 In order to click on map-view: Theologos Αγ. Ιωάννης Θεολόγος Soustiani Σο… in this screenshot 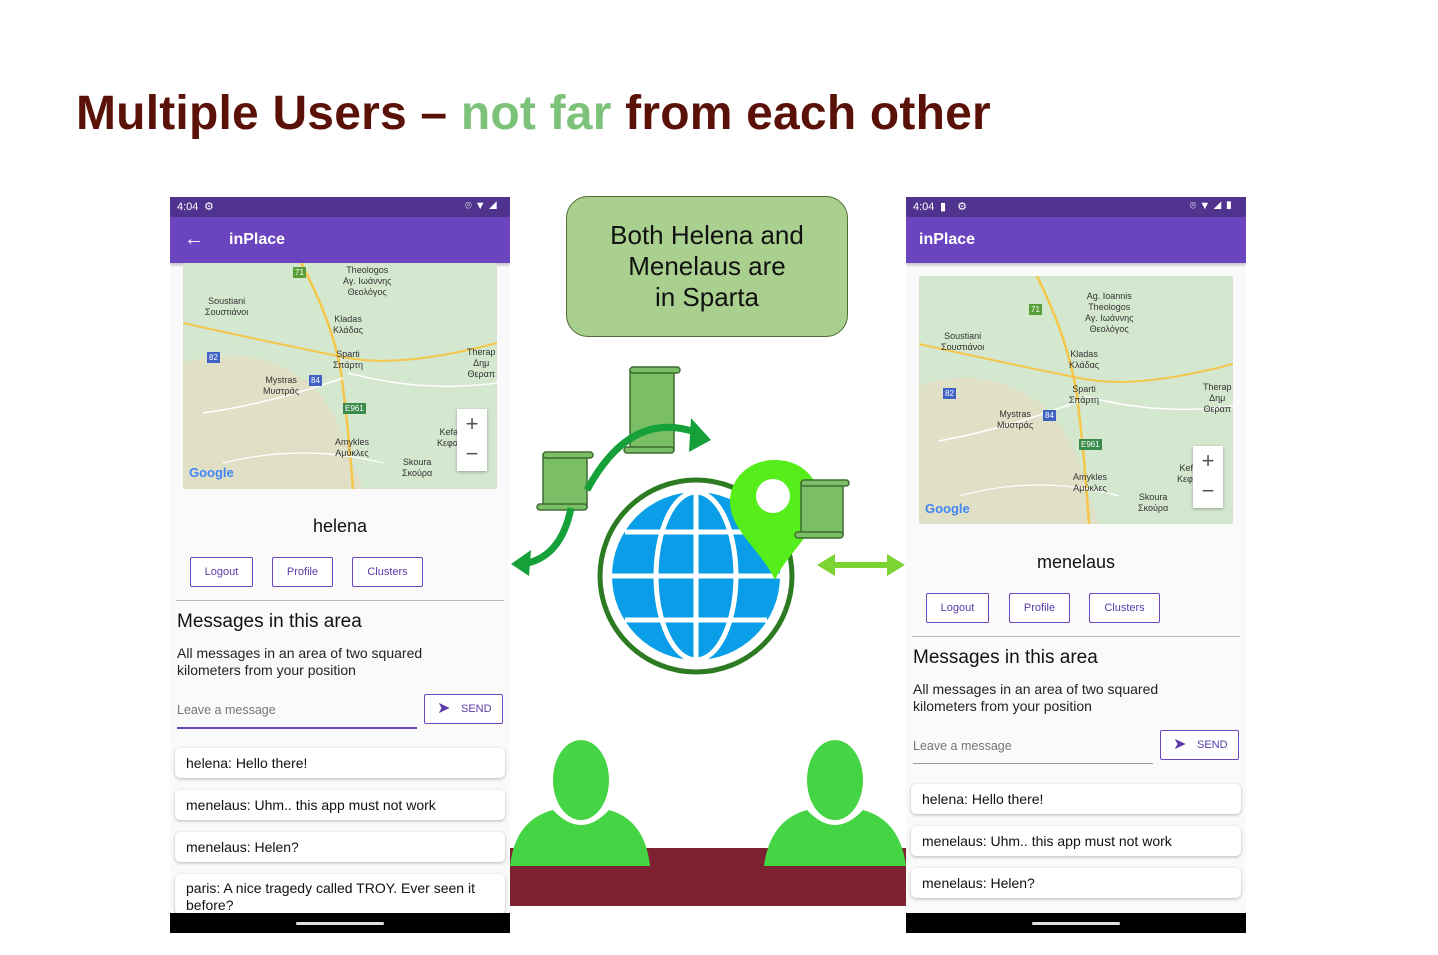, I will do `click(340, 376)`.